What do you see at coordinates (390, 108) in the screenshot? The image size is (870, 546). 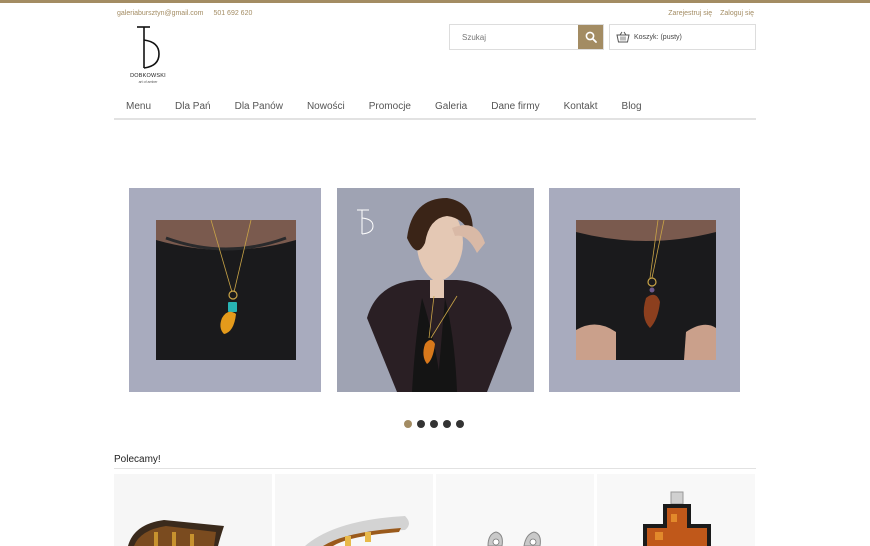 I see `nav-item-promocje: Promocje` at bounding box center [390, 108].